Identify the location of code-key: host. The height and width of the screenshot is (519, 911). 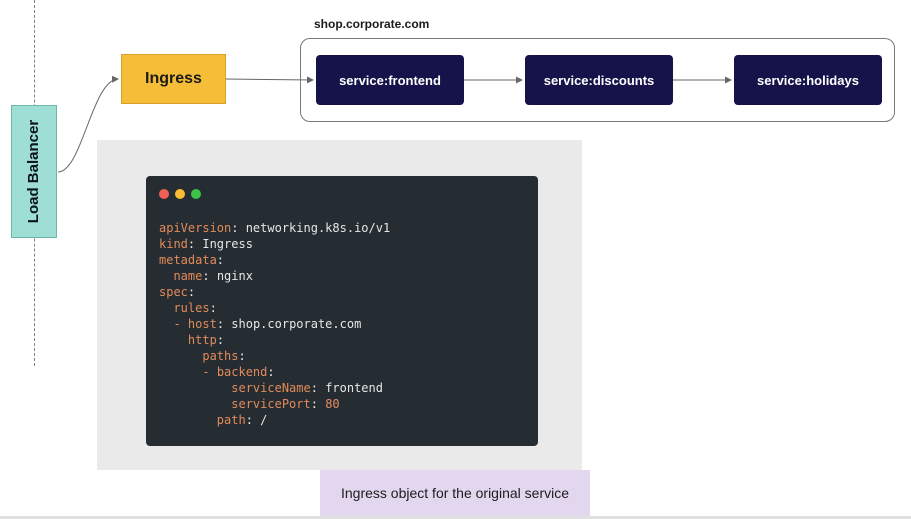
(202, 324).